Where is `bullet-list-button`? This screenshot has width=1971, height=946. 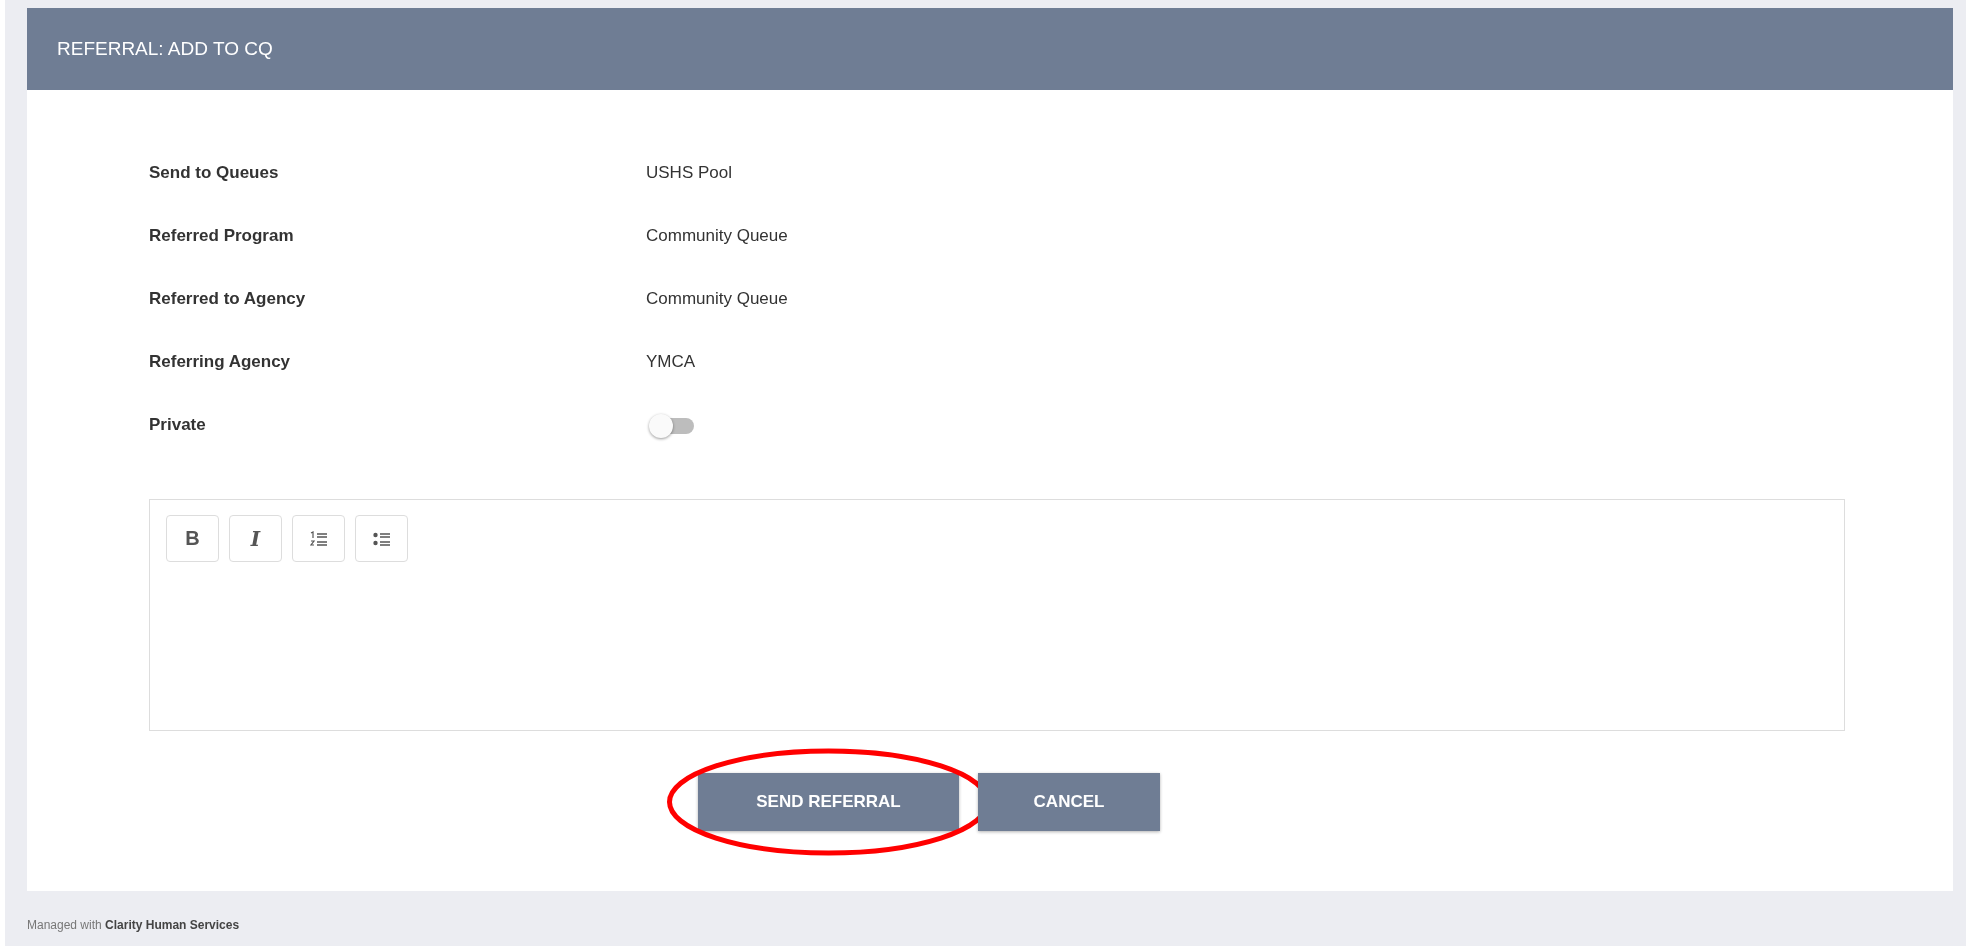 bullet-list-button is located at coordinates (381, 538).